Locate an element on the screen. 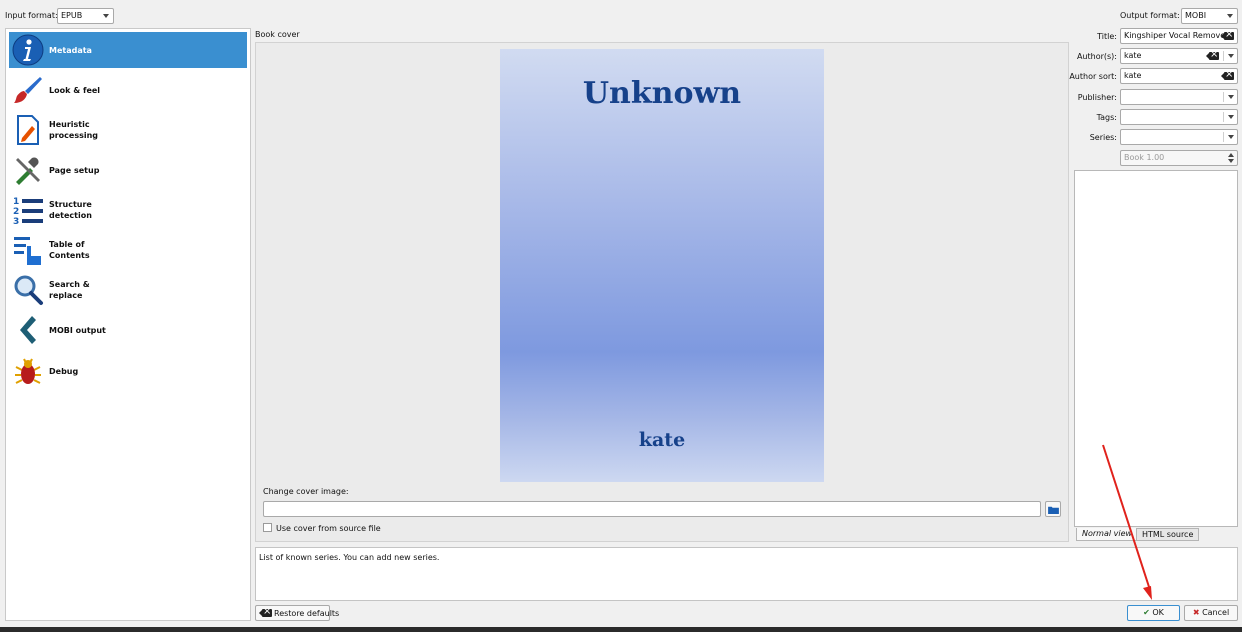 The height and width of the screenshot is (632, 1242). restore-defaults-label: Restore defaults is located at coordinates (307, 613).